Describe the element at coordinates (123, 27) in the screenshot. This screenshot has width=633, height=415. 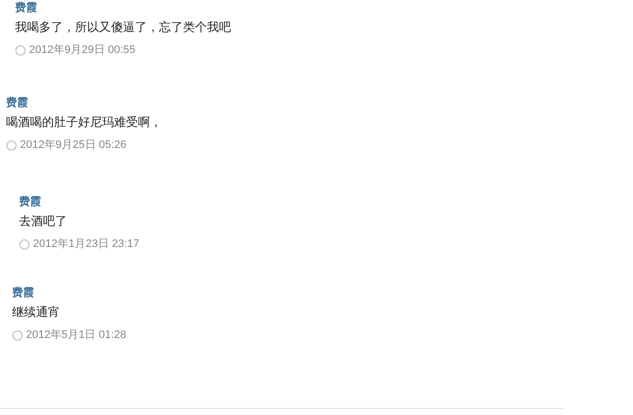
I see `post-text: 我喝多了，所以又傻逼了，忘了类个我吧` at that location.